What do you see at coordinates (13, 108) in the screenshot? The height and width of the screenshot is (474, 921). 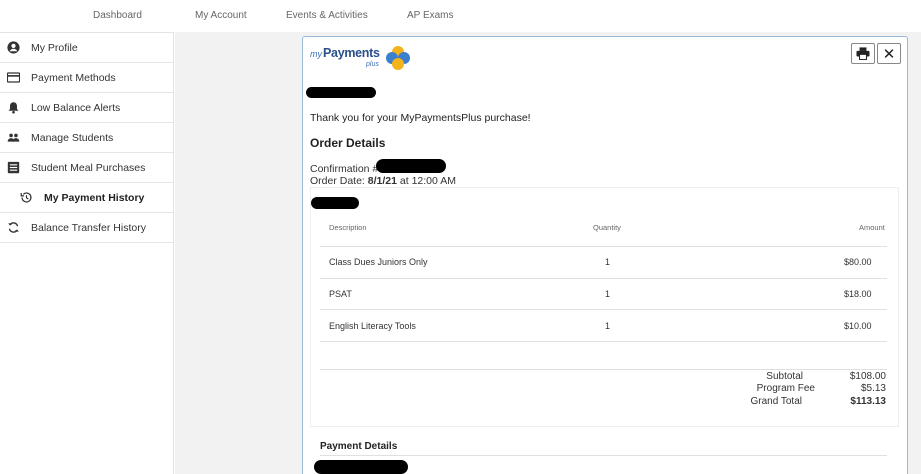 I see `bell-icon` at bounding box center [13, 108].